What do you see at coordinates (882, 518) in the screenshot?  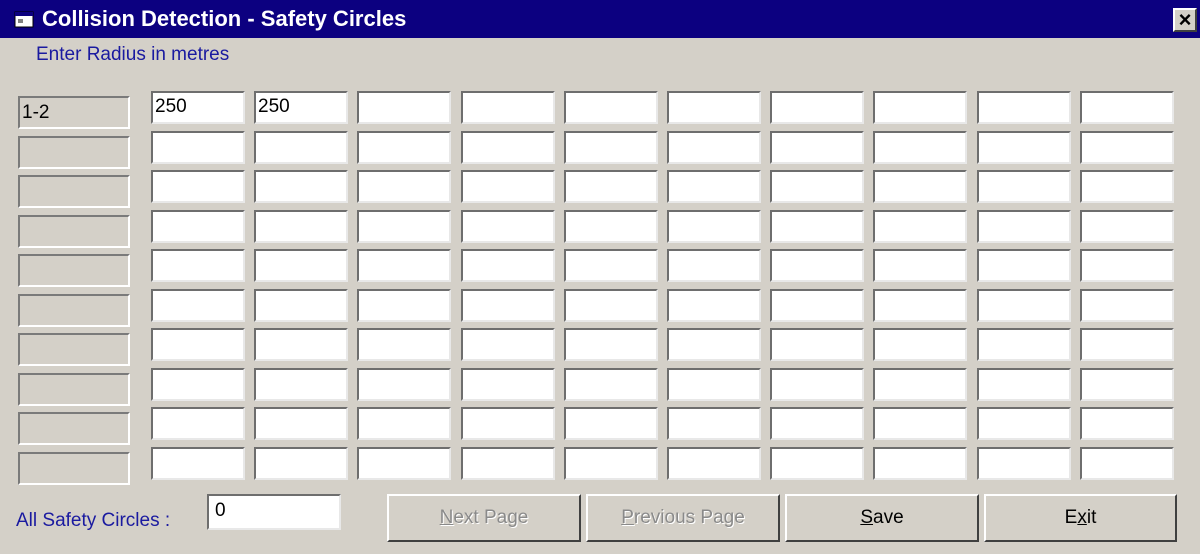 I see `save-button: Save` at bounding box center [882, 518].